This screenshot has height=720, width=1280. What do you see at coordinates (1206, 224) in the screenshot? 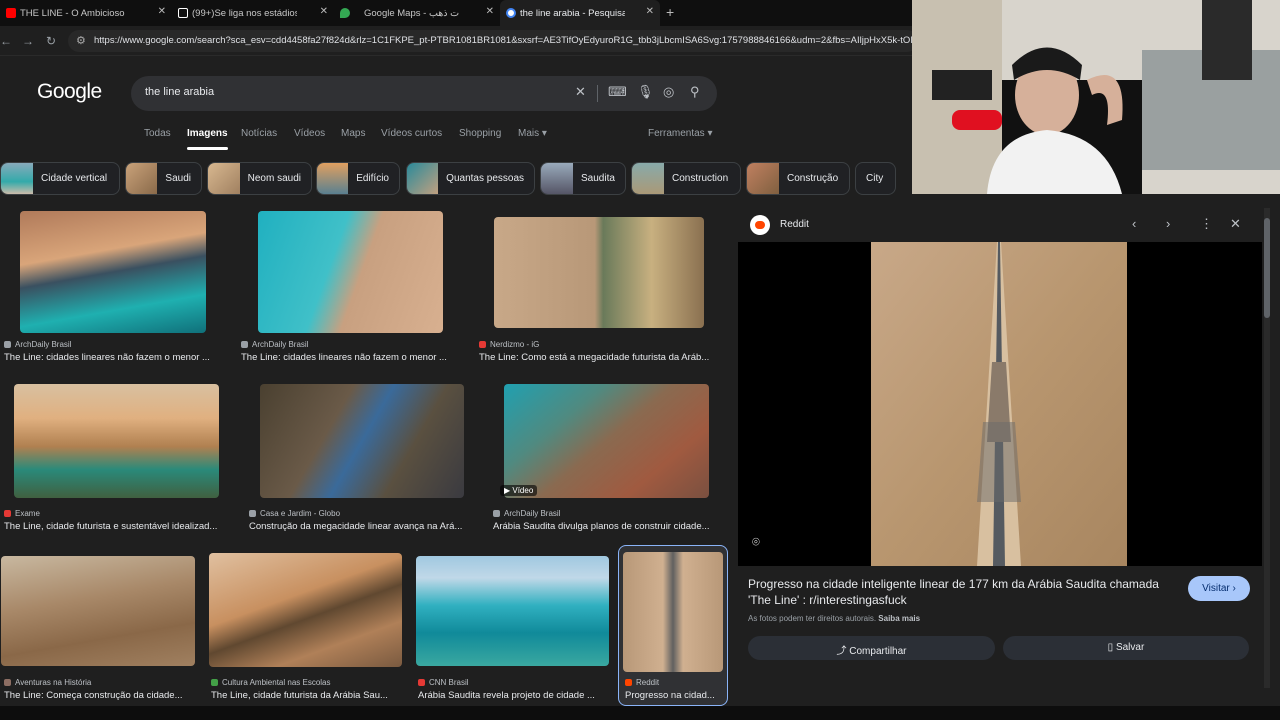
I see `more-vert-icon: ⋮` at bounding box center [1206, 224].